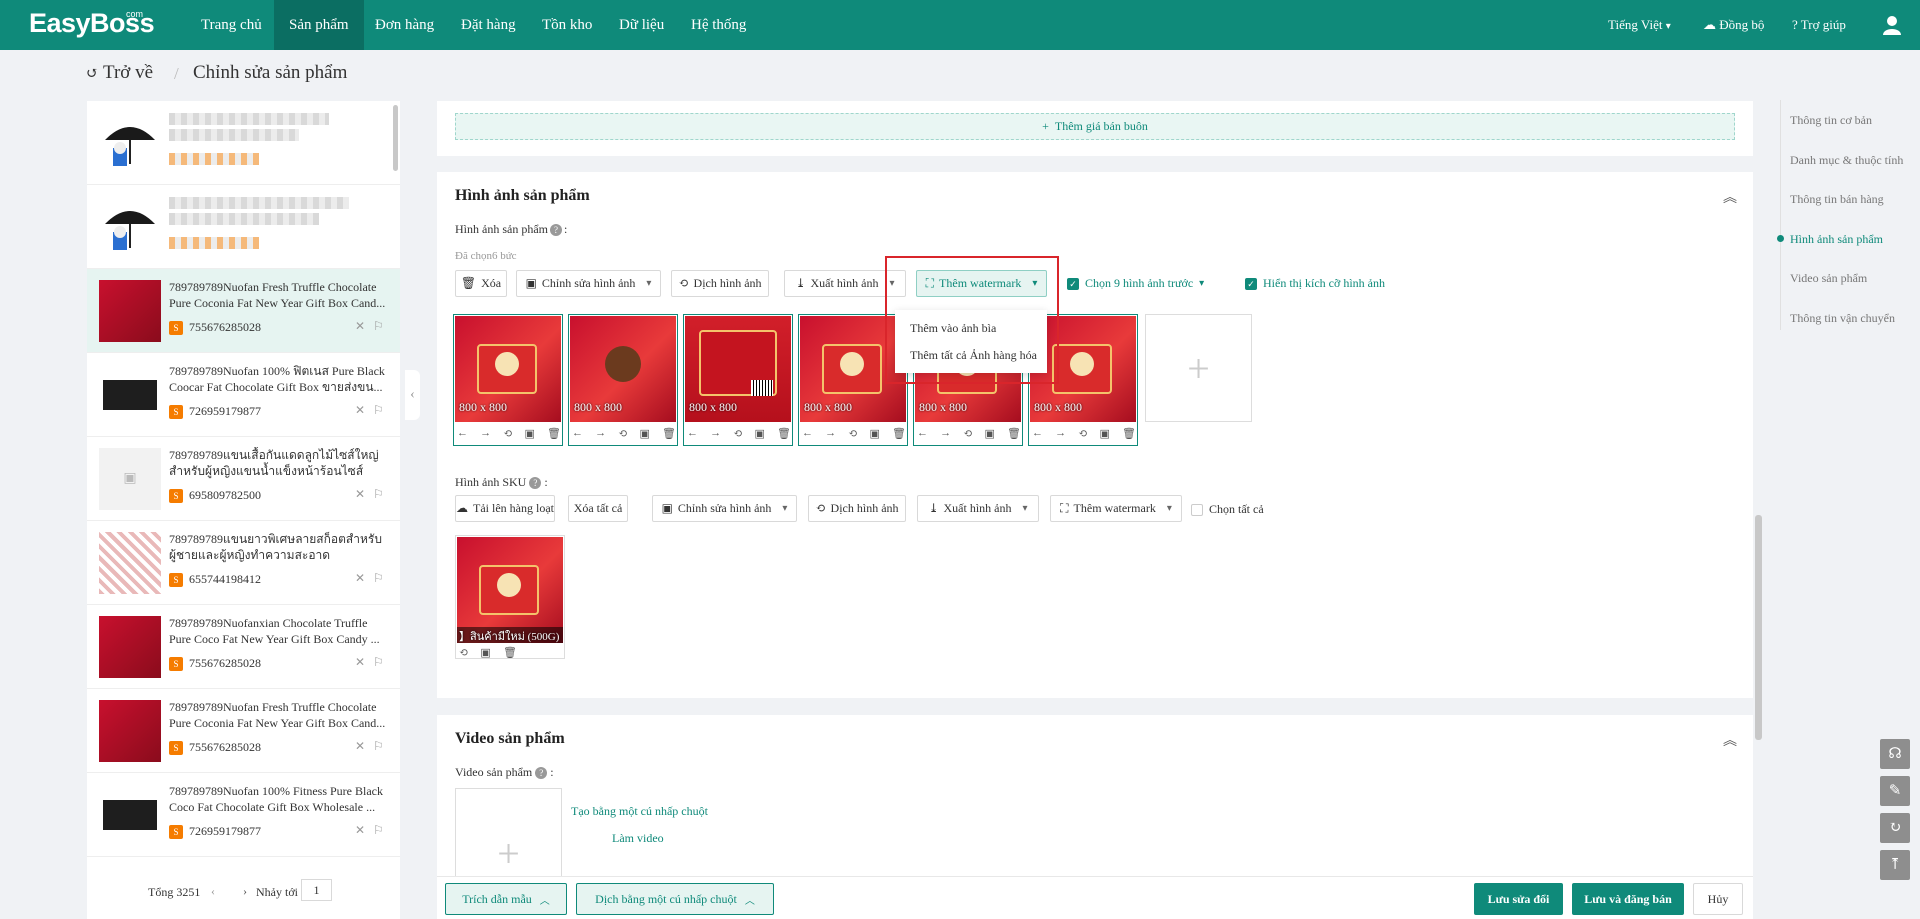 The height and width of the screenshot is (919, 1920). What do you see at coordinates (1518, 899) in the screenshot?
I see `save-button: Lưu sửa đổi` at bounding box center [1518, 899].